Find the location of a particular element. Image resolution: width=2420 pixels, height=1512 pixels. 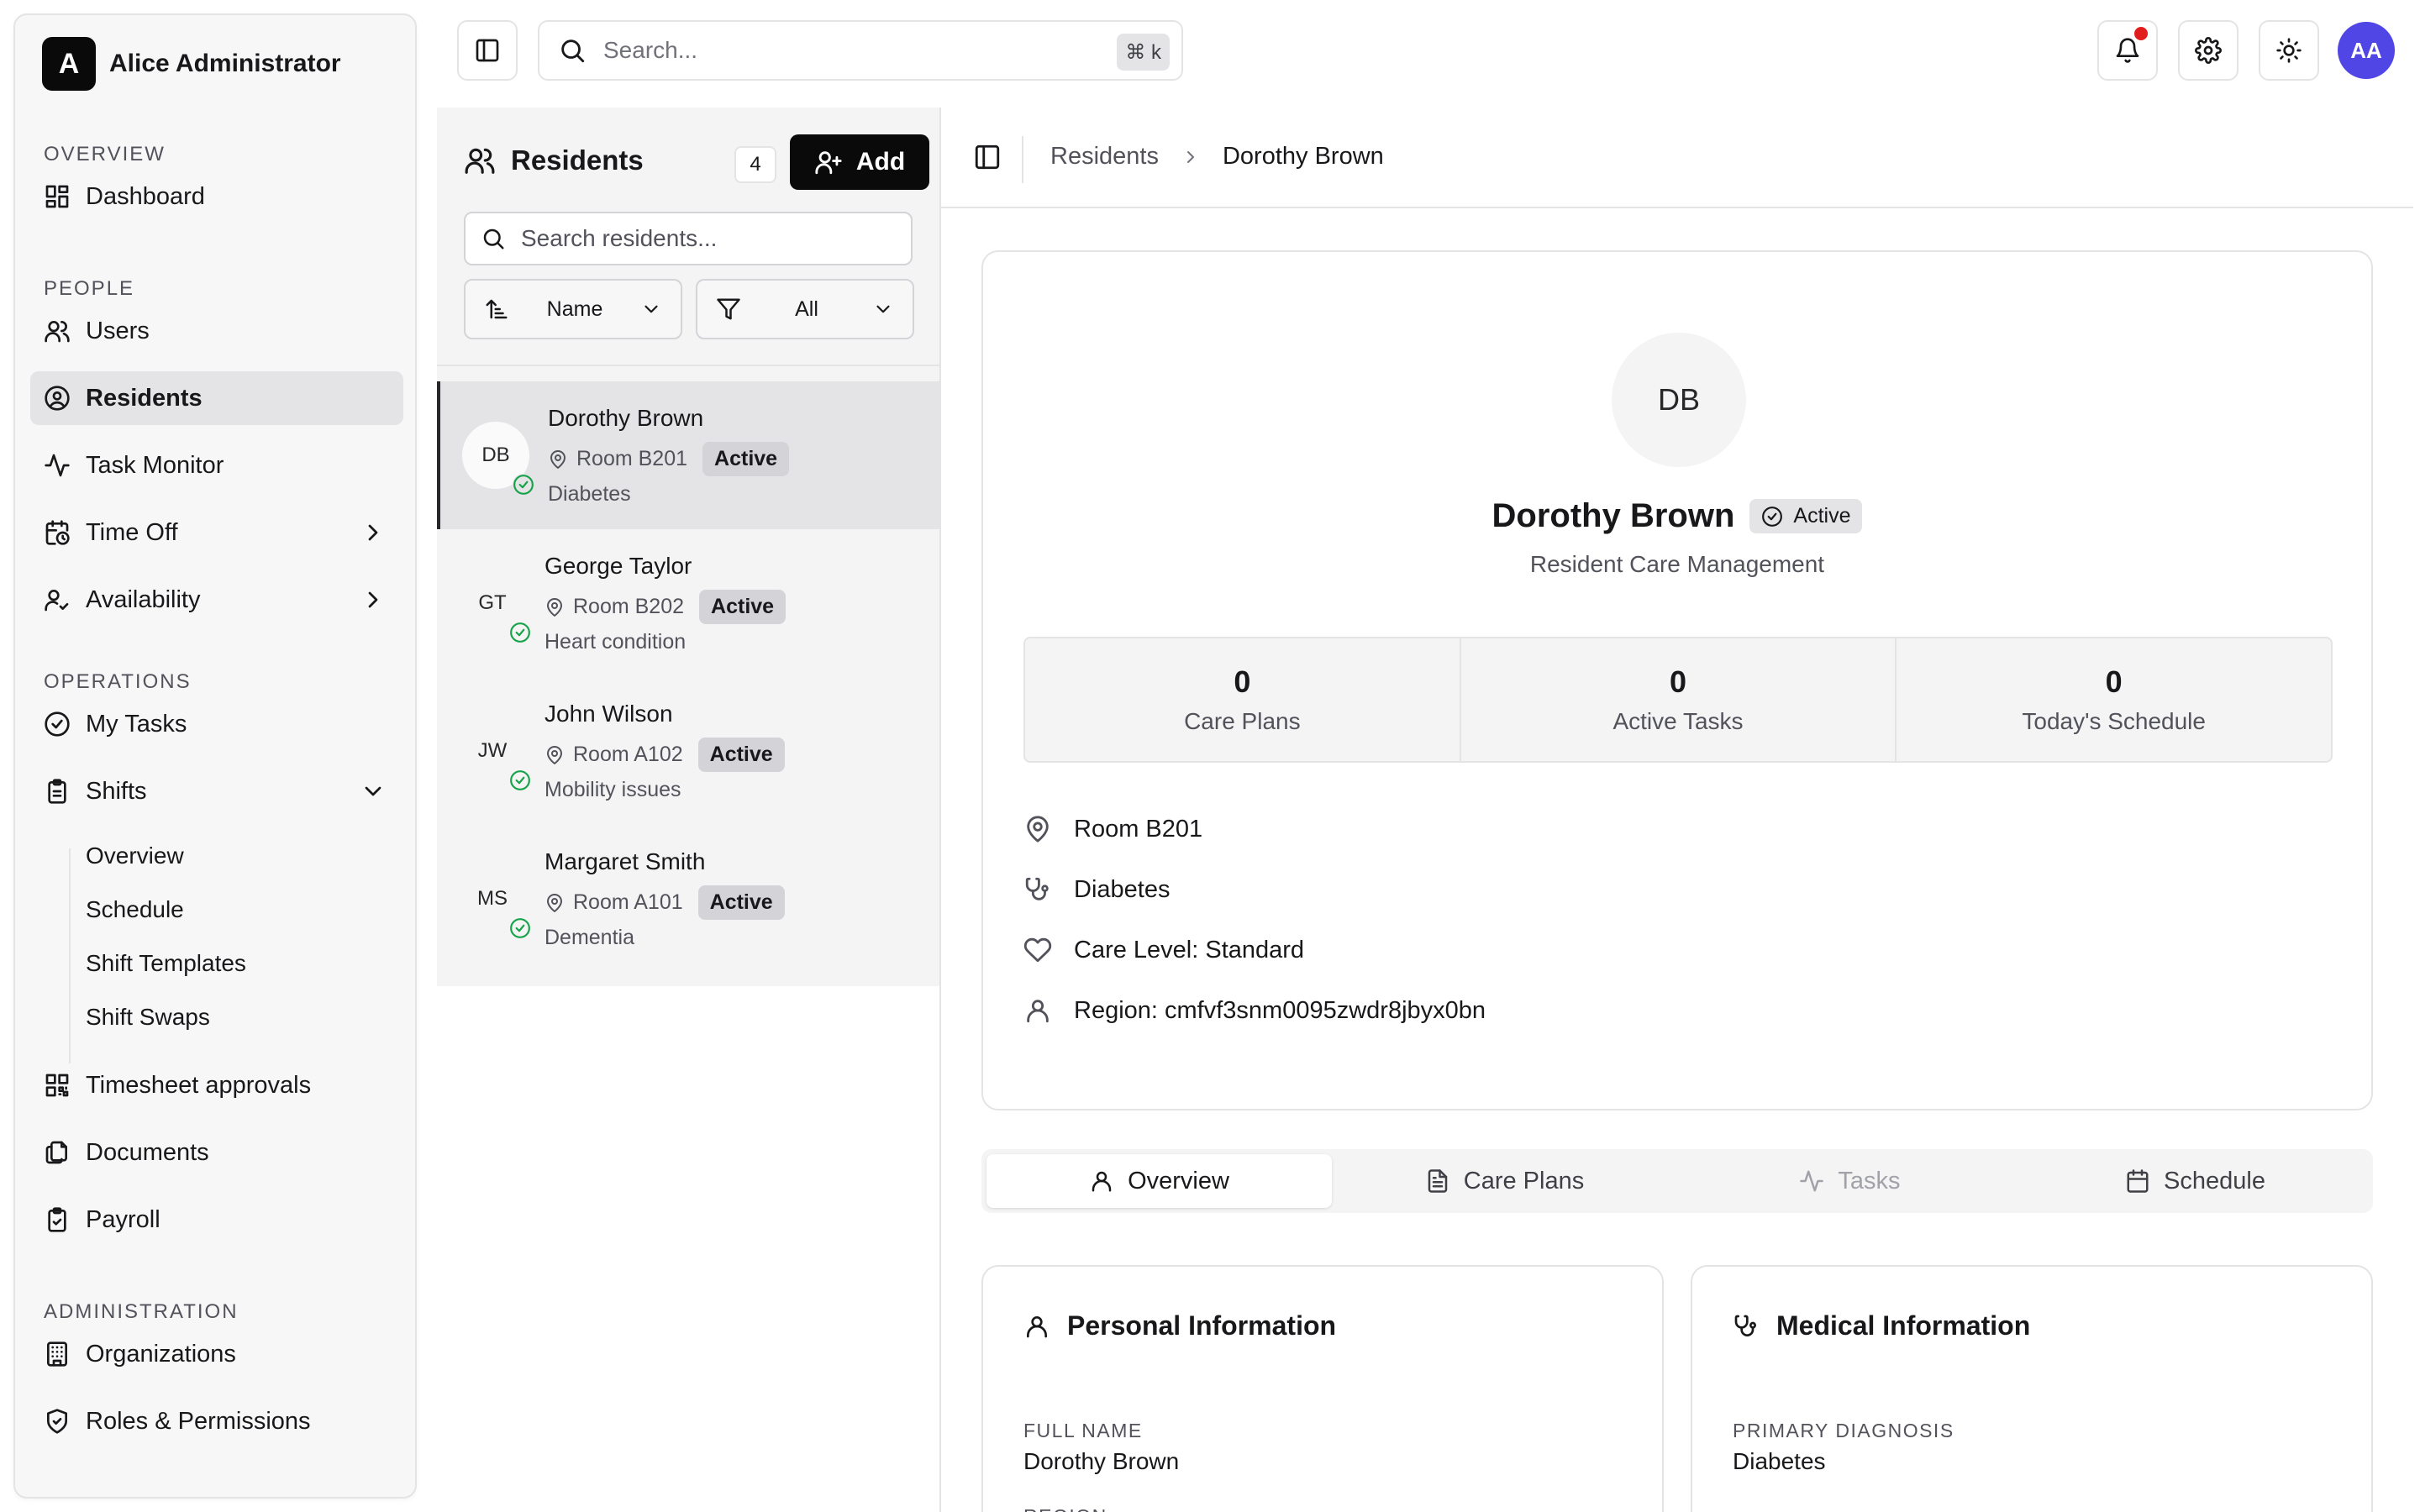

sidebar-item-availability: Availability is located at coordinates (217, 600).